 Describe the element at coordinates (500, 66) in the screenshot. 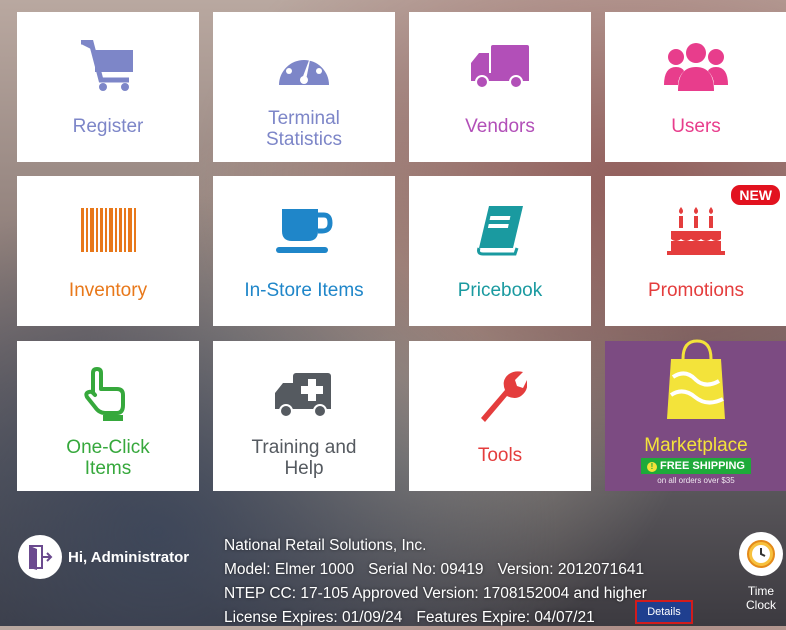

I see `truck-icon` at that location.